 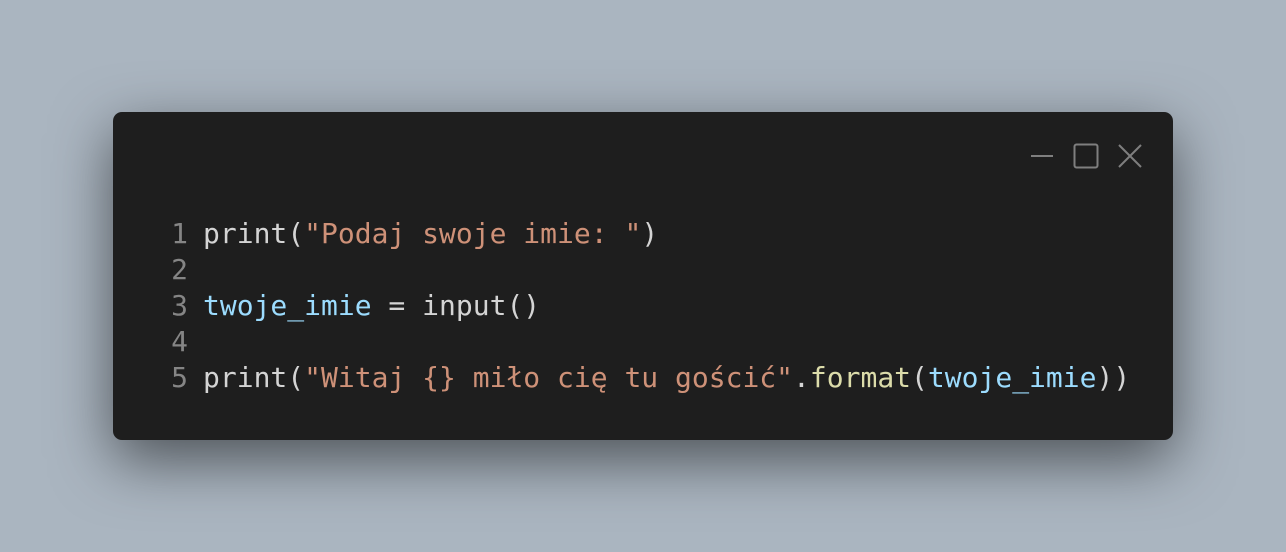 What do you see at coordinates (647, 342) in the screenshot?
I see `code-line: 4` at bounding box center [647, 342].